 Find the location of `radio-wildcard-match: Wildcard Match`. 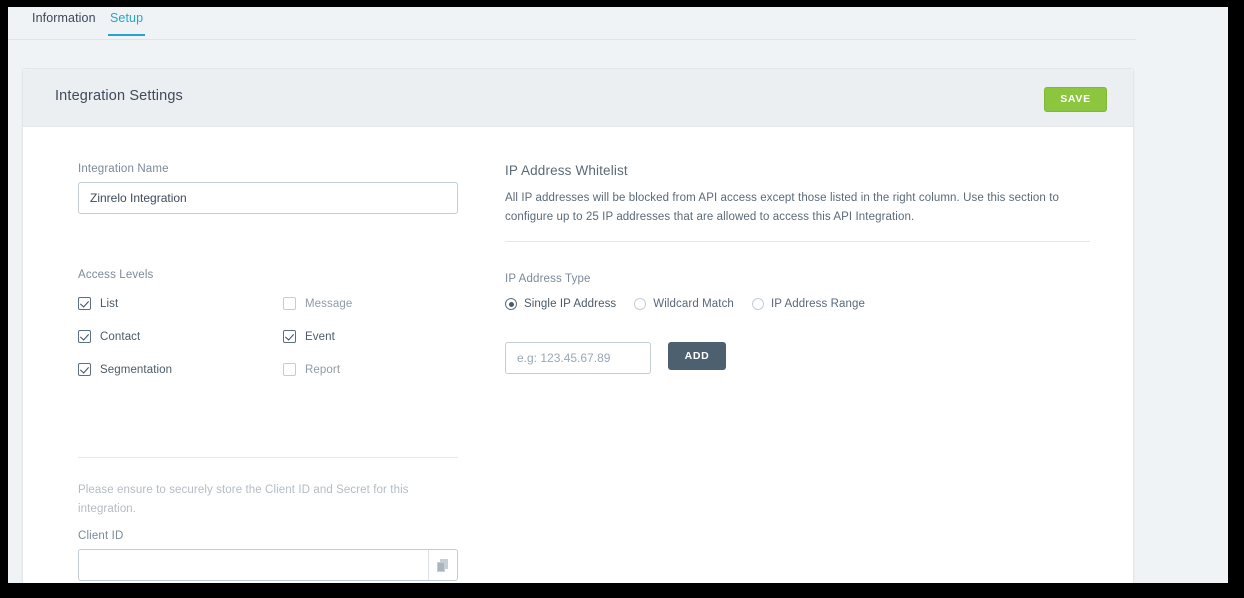

radio-wildcard-match: Wildcard Match is located at coordinates (684, 304).